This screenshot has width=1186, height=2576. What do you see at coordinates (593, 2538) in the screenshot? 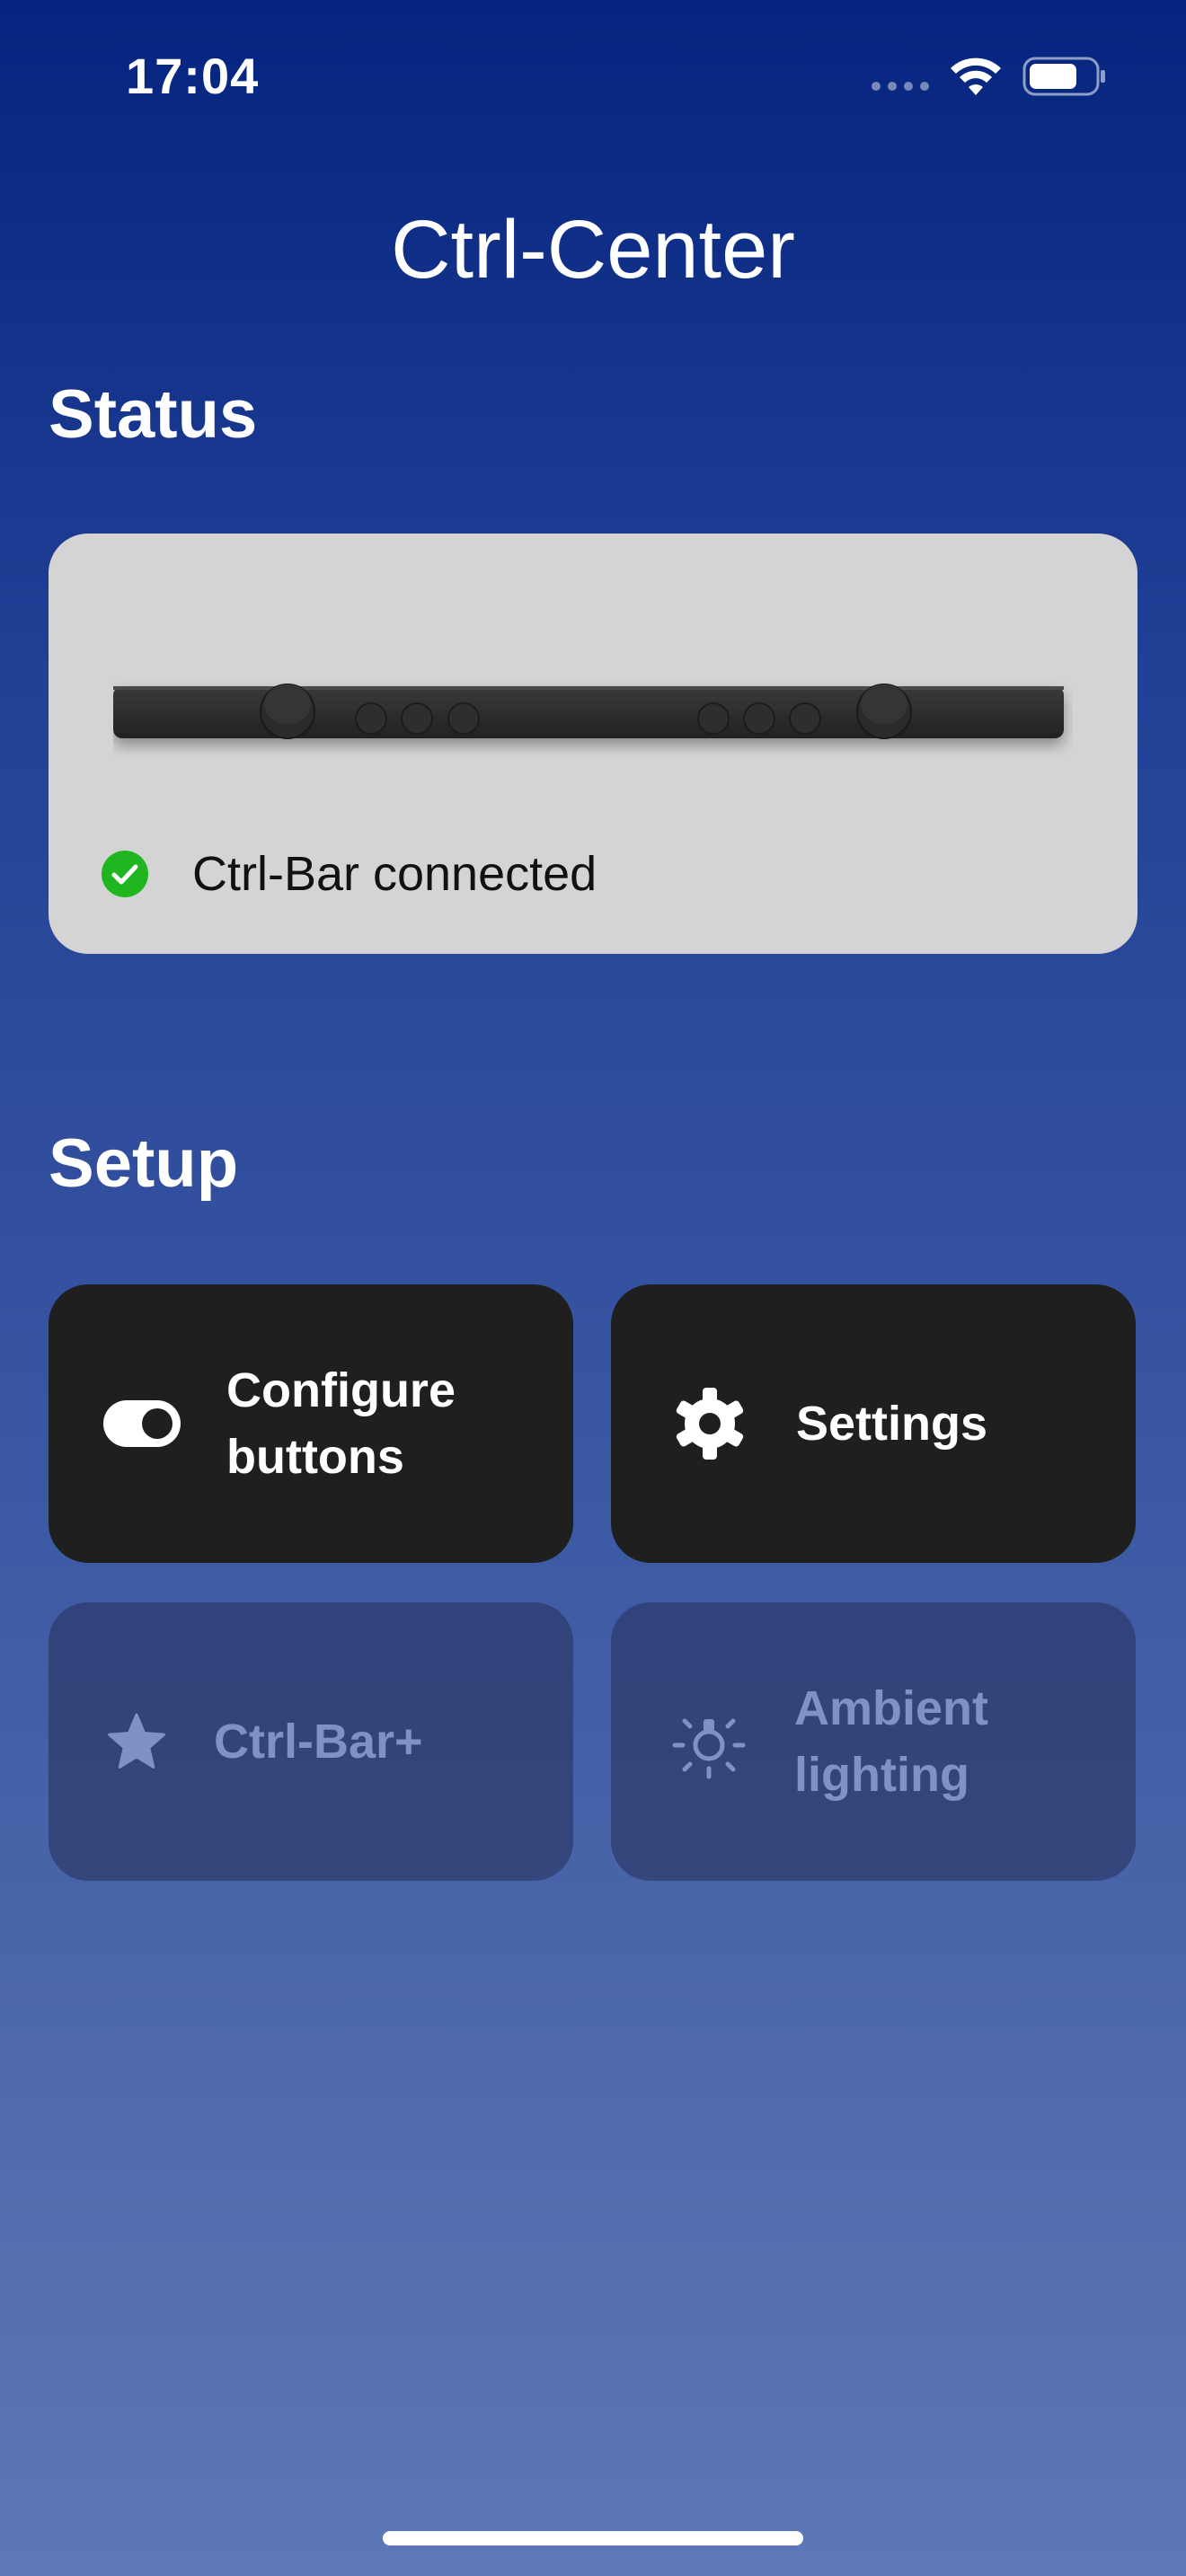
I see `home-indicator` at bounding box center [593, 2538].